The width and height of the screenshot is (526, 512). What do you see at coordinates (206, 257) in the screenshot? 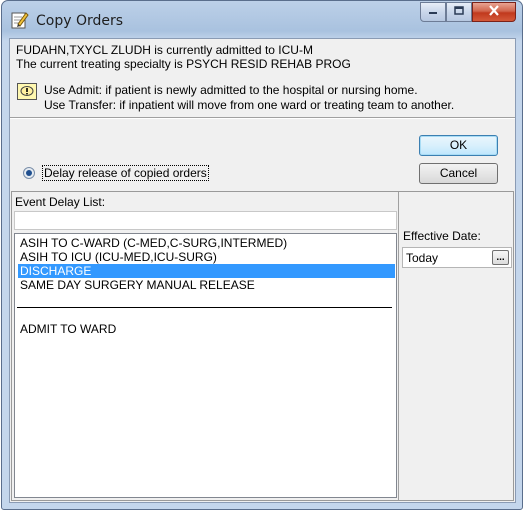
I see `list-item: ASIH TO ICU (ICU-MED,ICU-SURG)` at bounding box center [206, 257].